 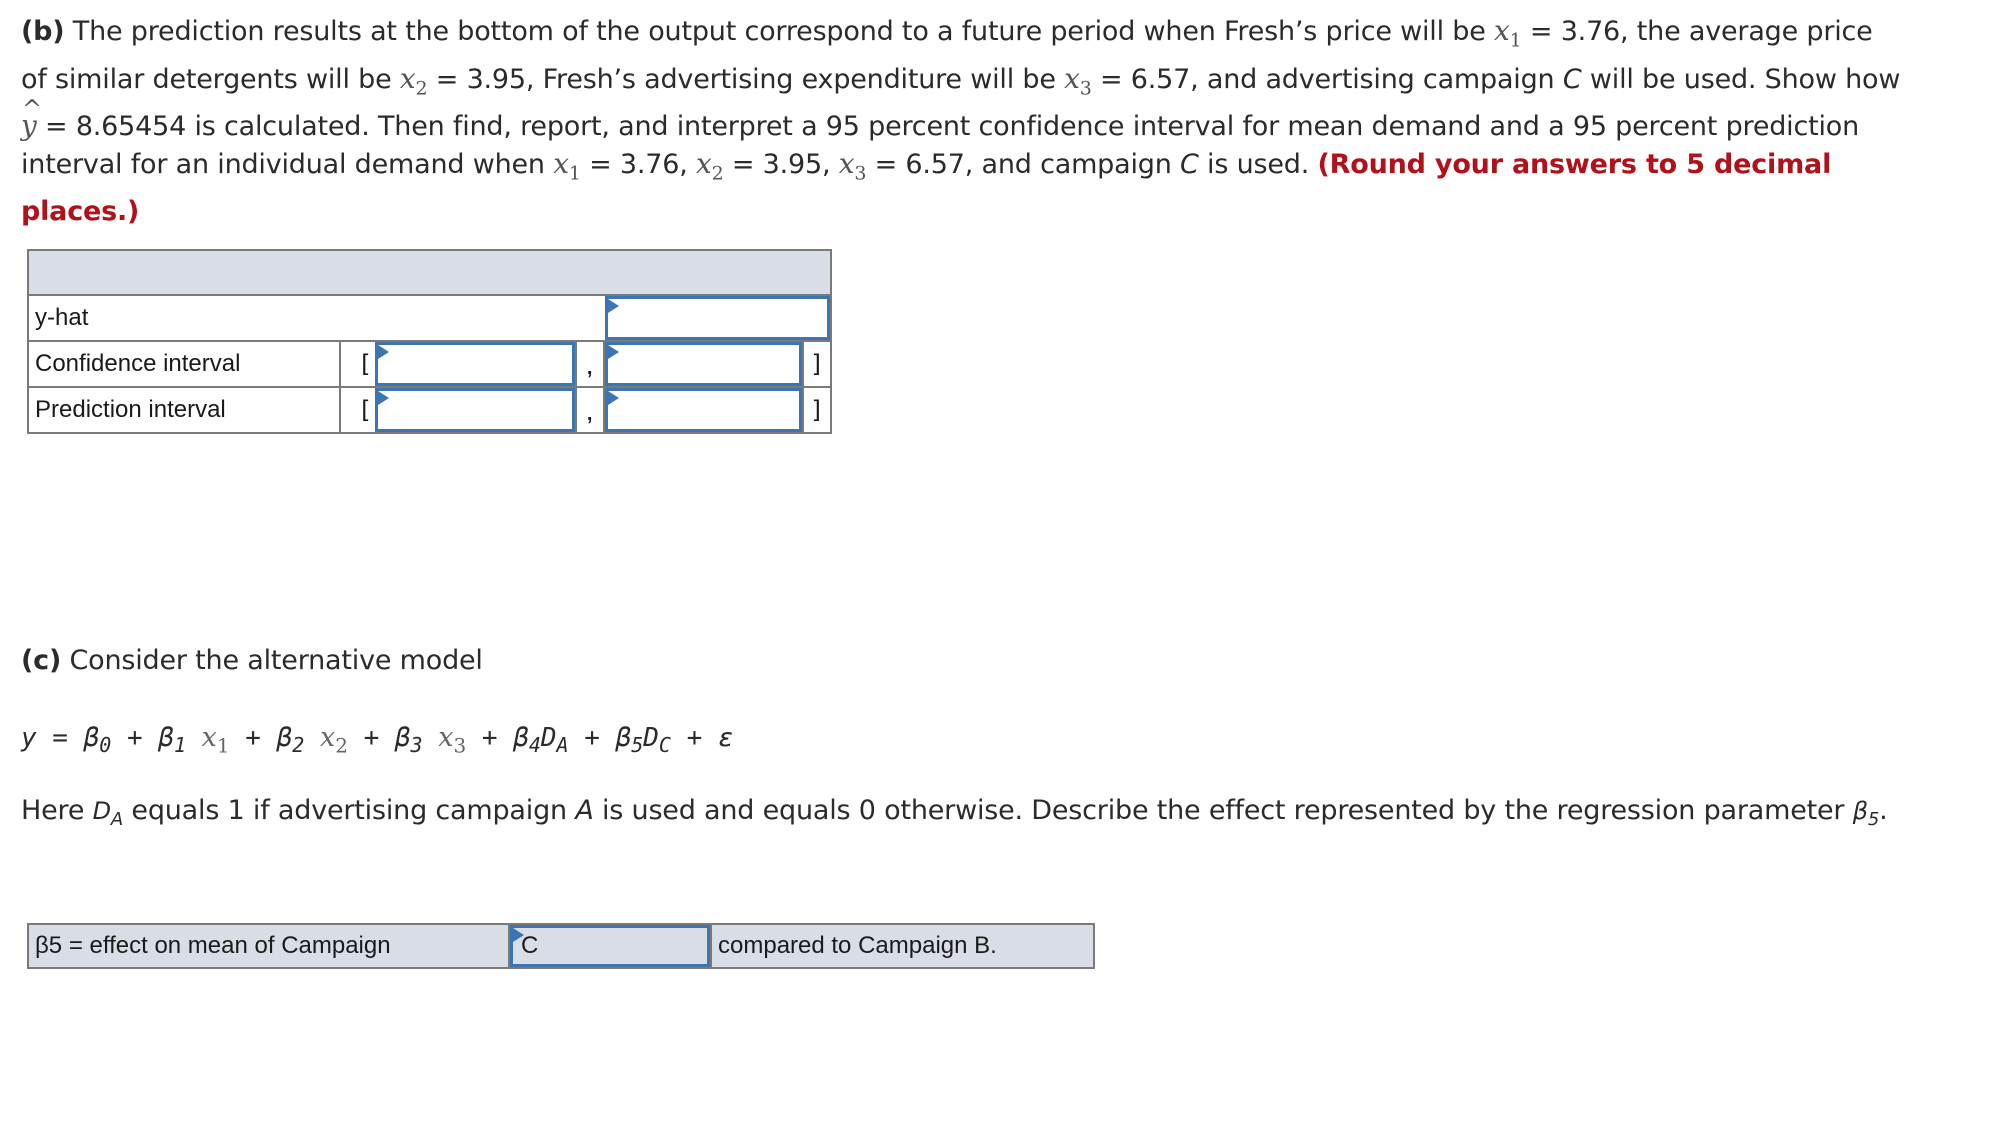 I want to click on period: ., so click(x=1883, y=810).